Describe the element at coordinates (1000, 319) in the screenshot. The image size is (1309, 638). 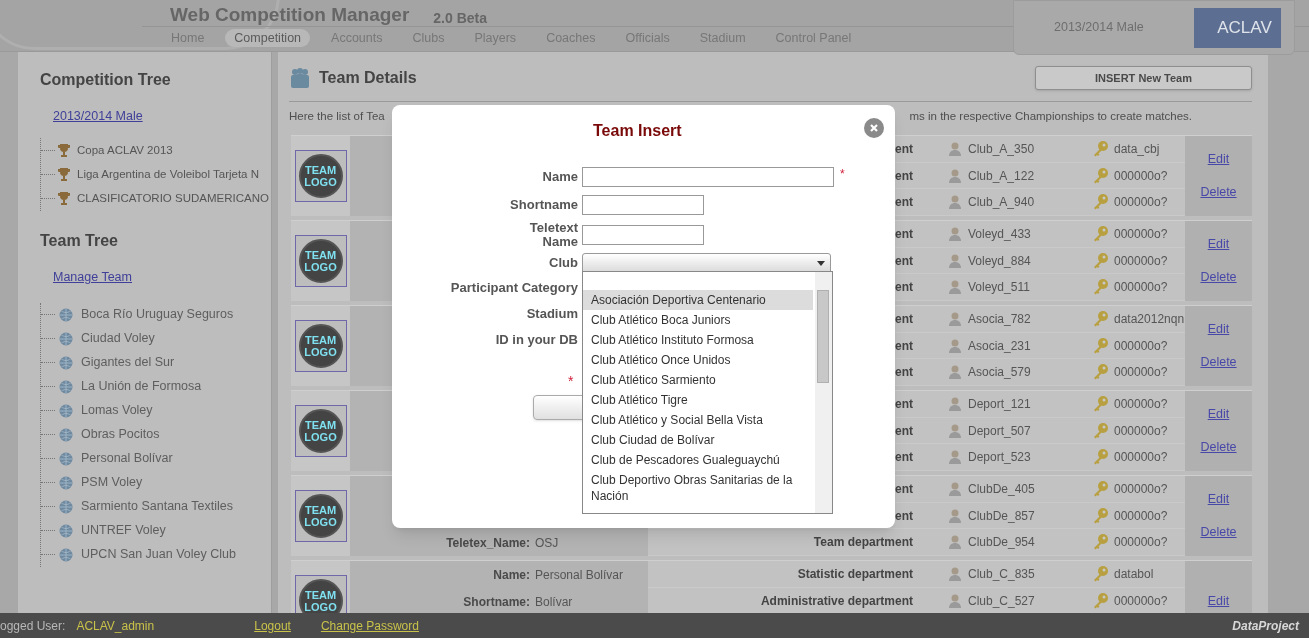
I see `username: Asocia_782` at that location.